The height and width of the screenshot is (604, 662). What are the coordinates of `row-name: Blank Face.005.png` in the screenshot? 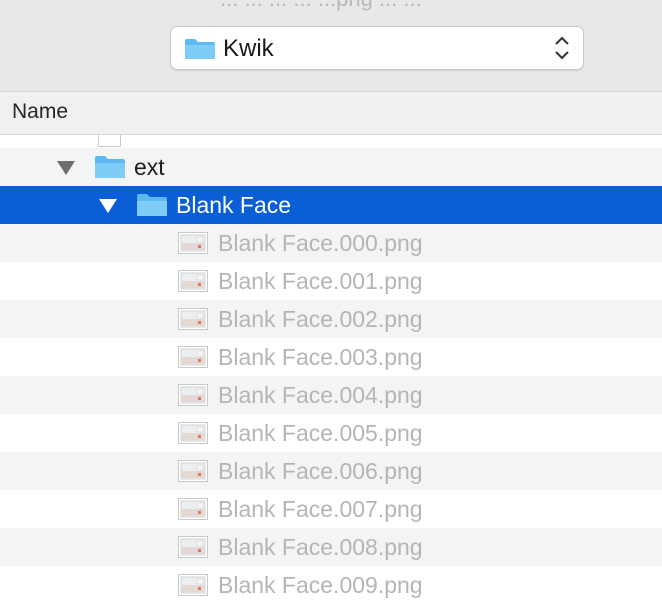 It's located at (320, 433).